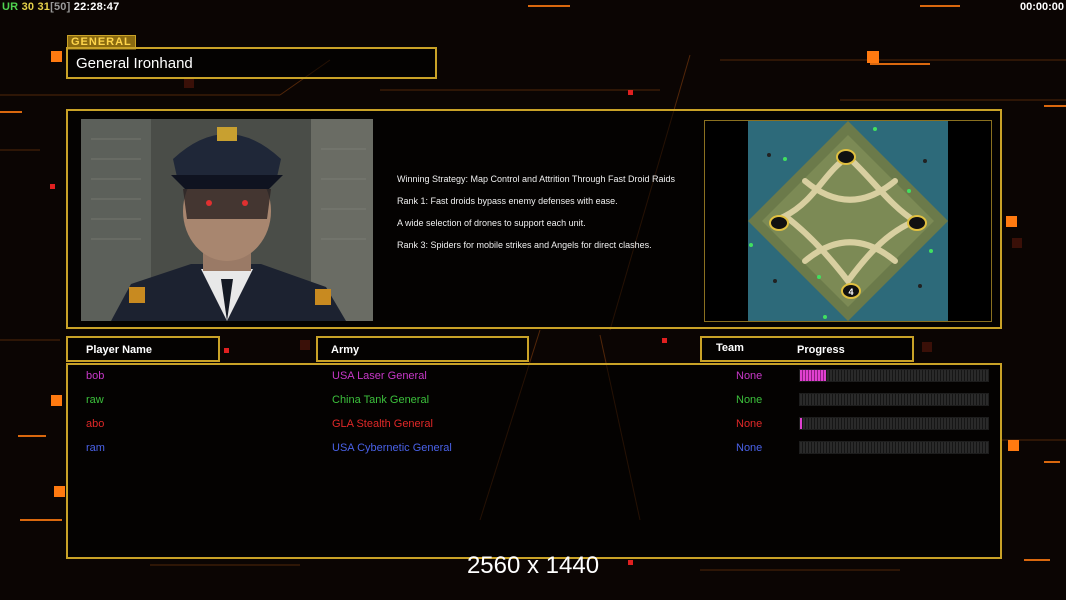 The image size is (1066, 600). I want to click on table-row: ram USA Cybernetic General None, so click(534, 449).